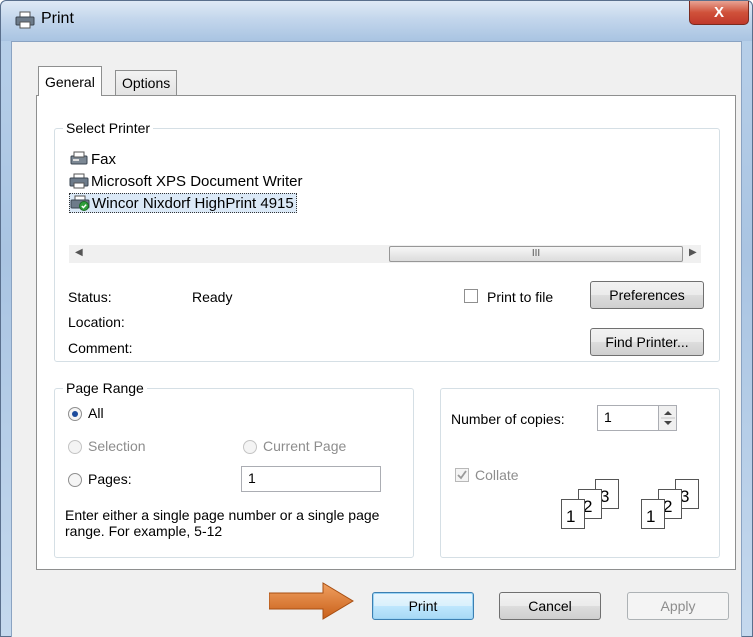 This screenshot has width=753, height=637. I want to click on cancel-button-label: Cancel, so click(550, 606).